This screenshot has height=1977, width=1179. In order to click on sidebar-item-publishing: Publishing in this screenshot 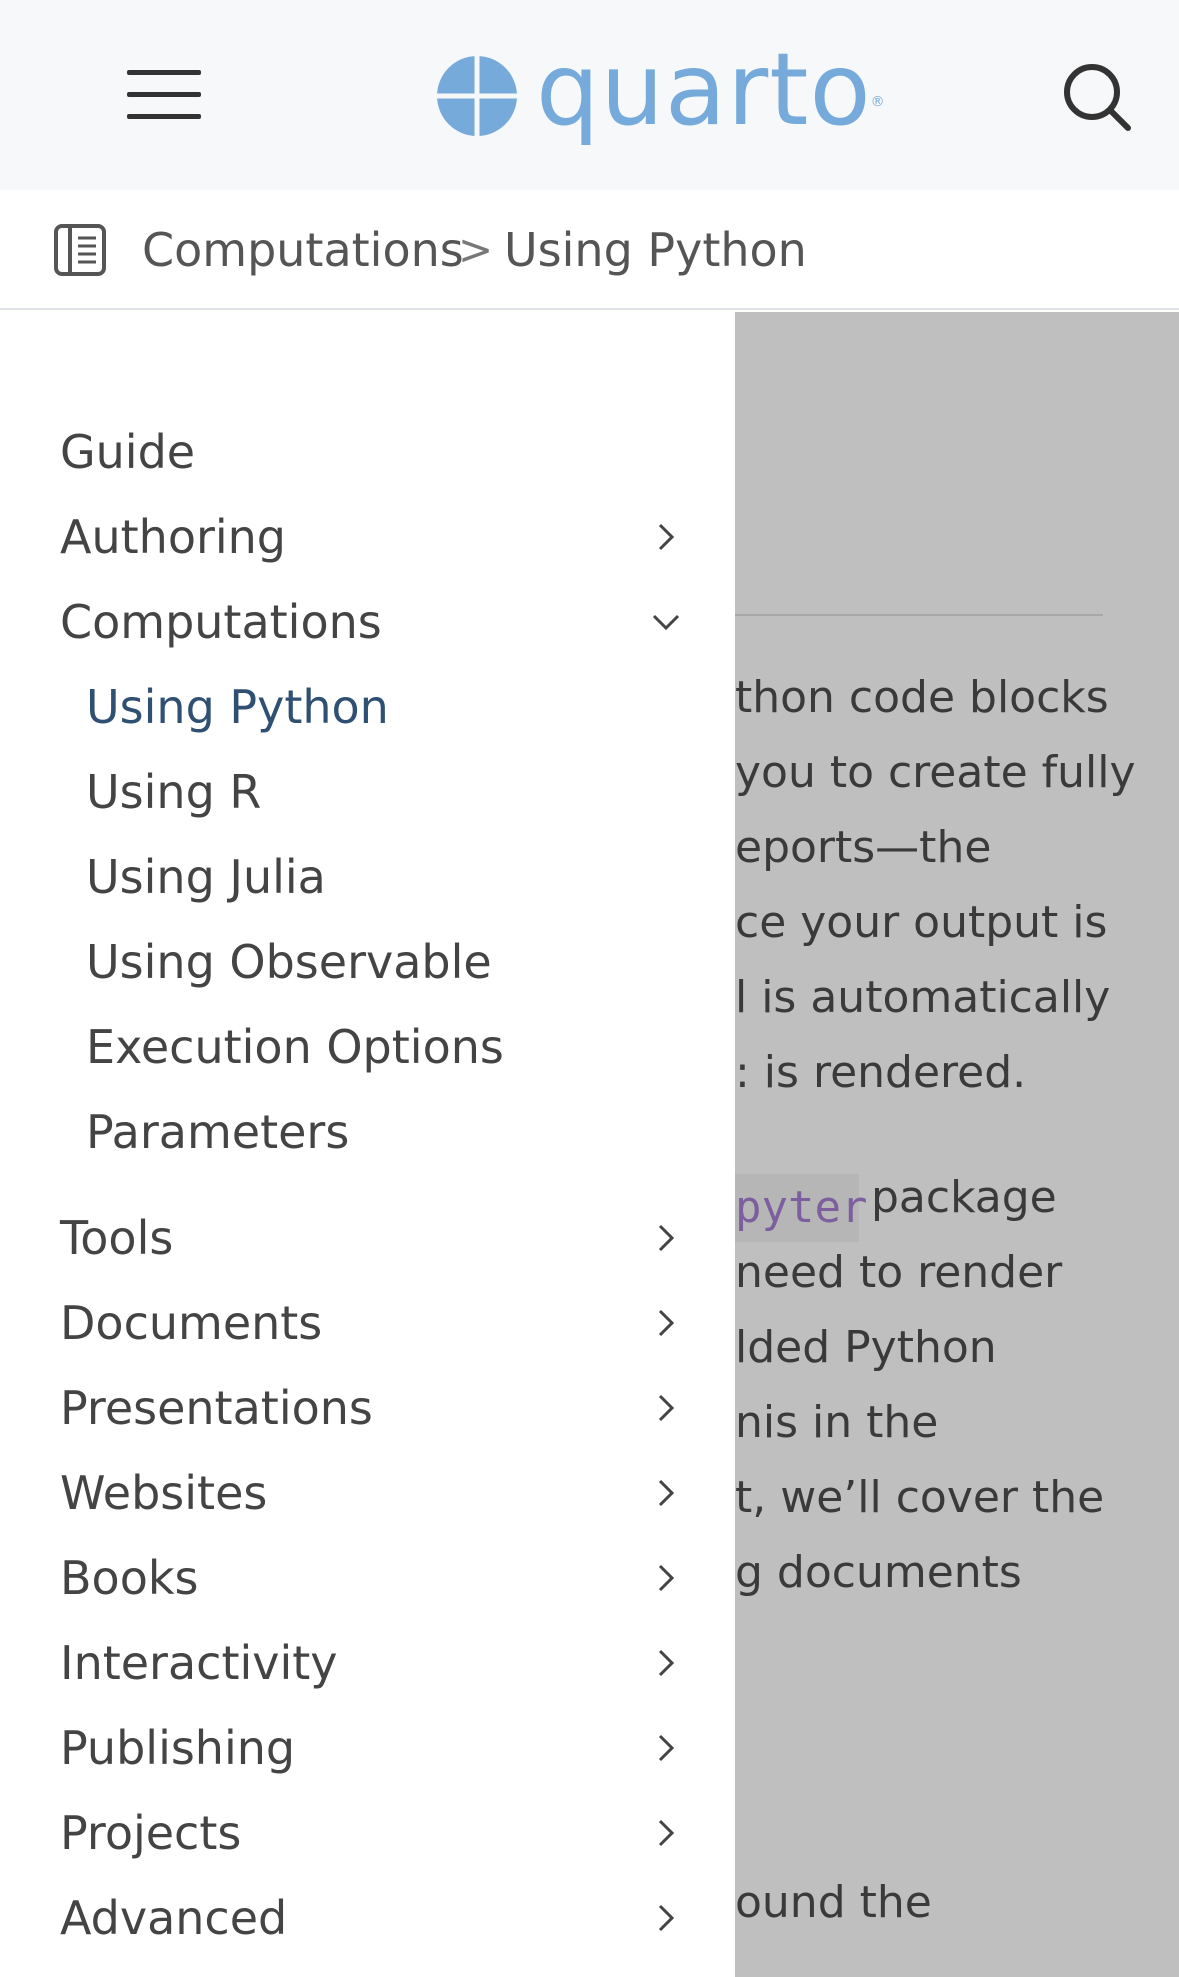, I will do `click(380, 1748)`.